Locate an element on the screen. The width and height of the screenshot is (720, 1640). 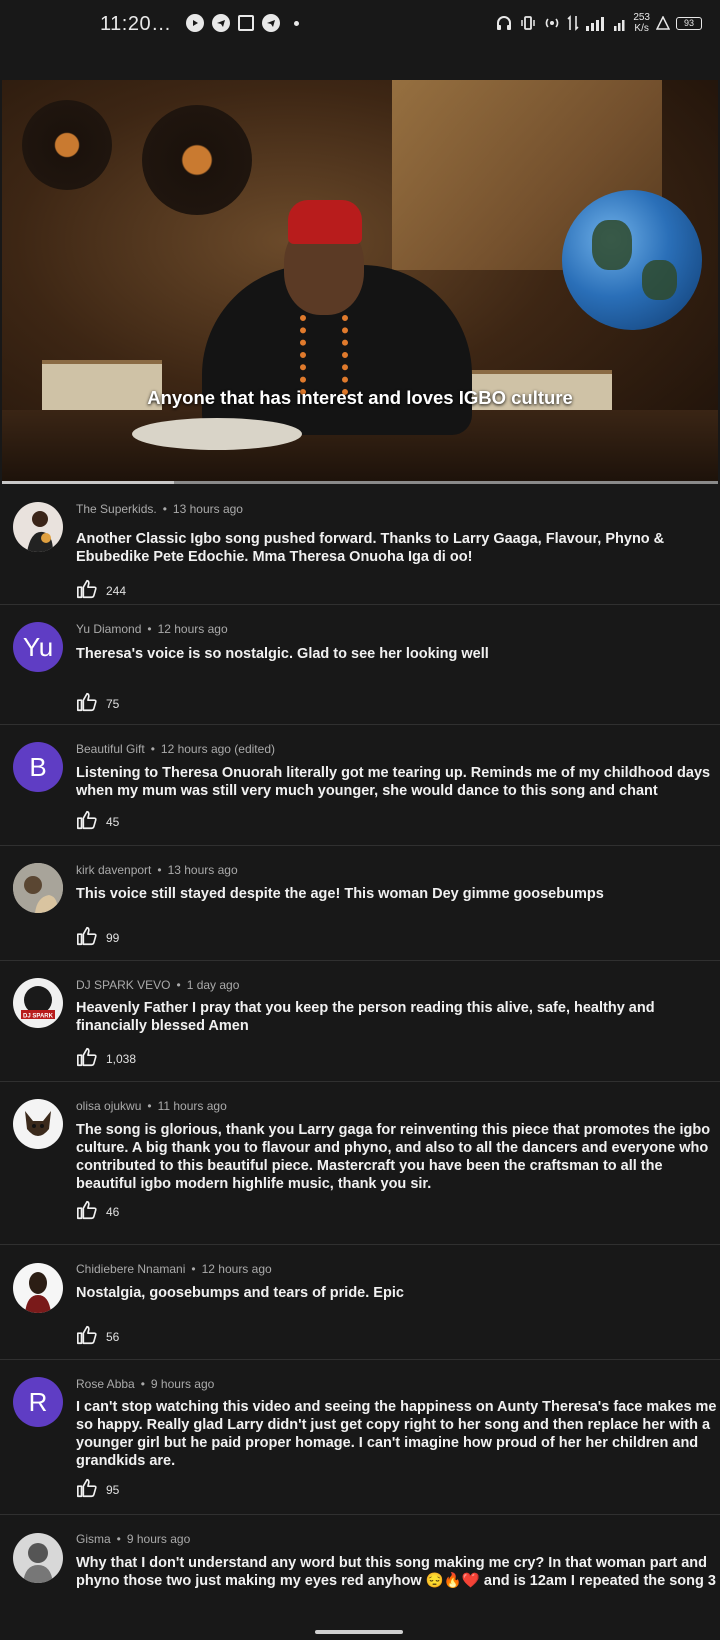
gesture-bar is located at coordinates (359, 1632).